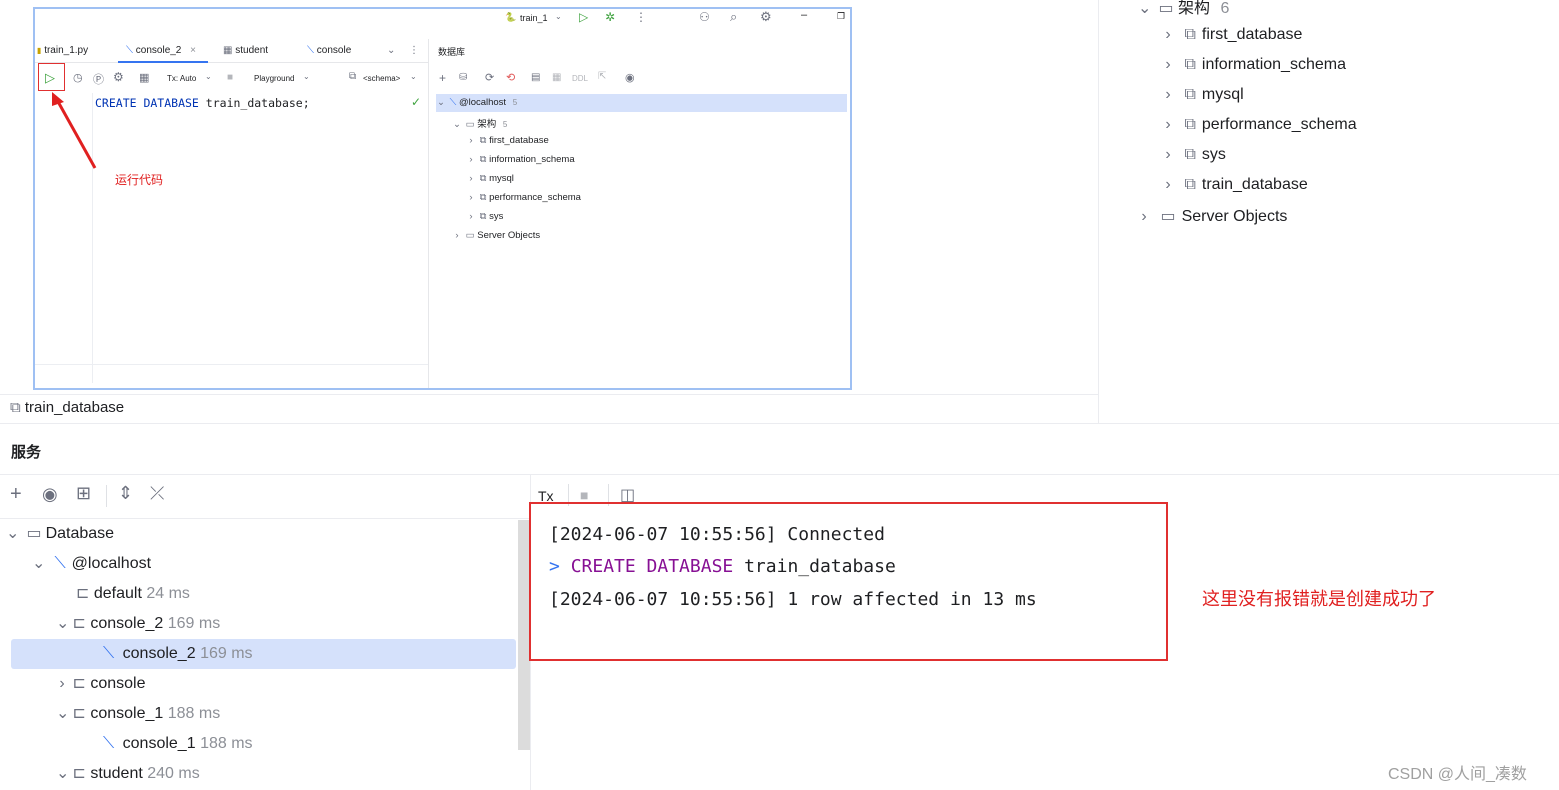  I want to click on breadcrumb-label: train_database, so click(74, 407).